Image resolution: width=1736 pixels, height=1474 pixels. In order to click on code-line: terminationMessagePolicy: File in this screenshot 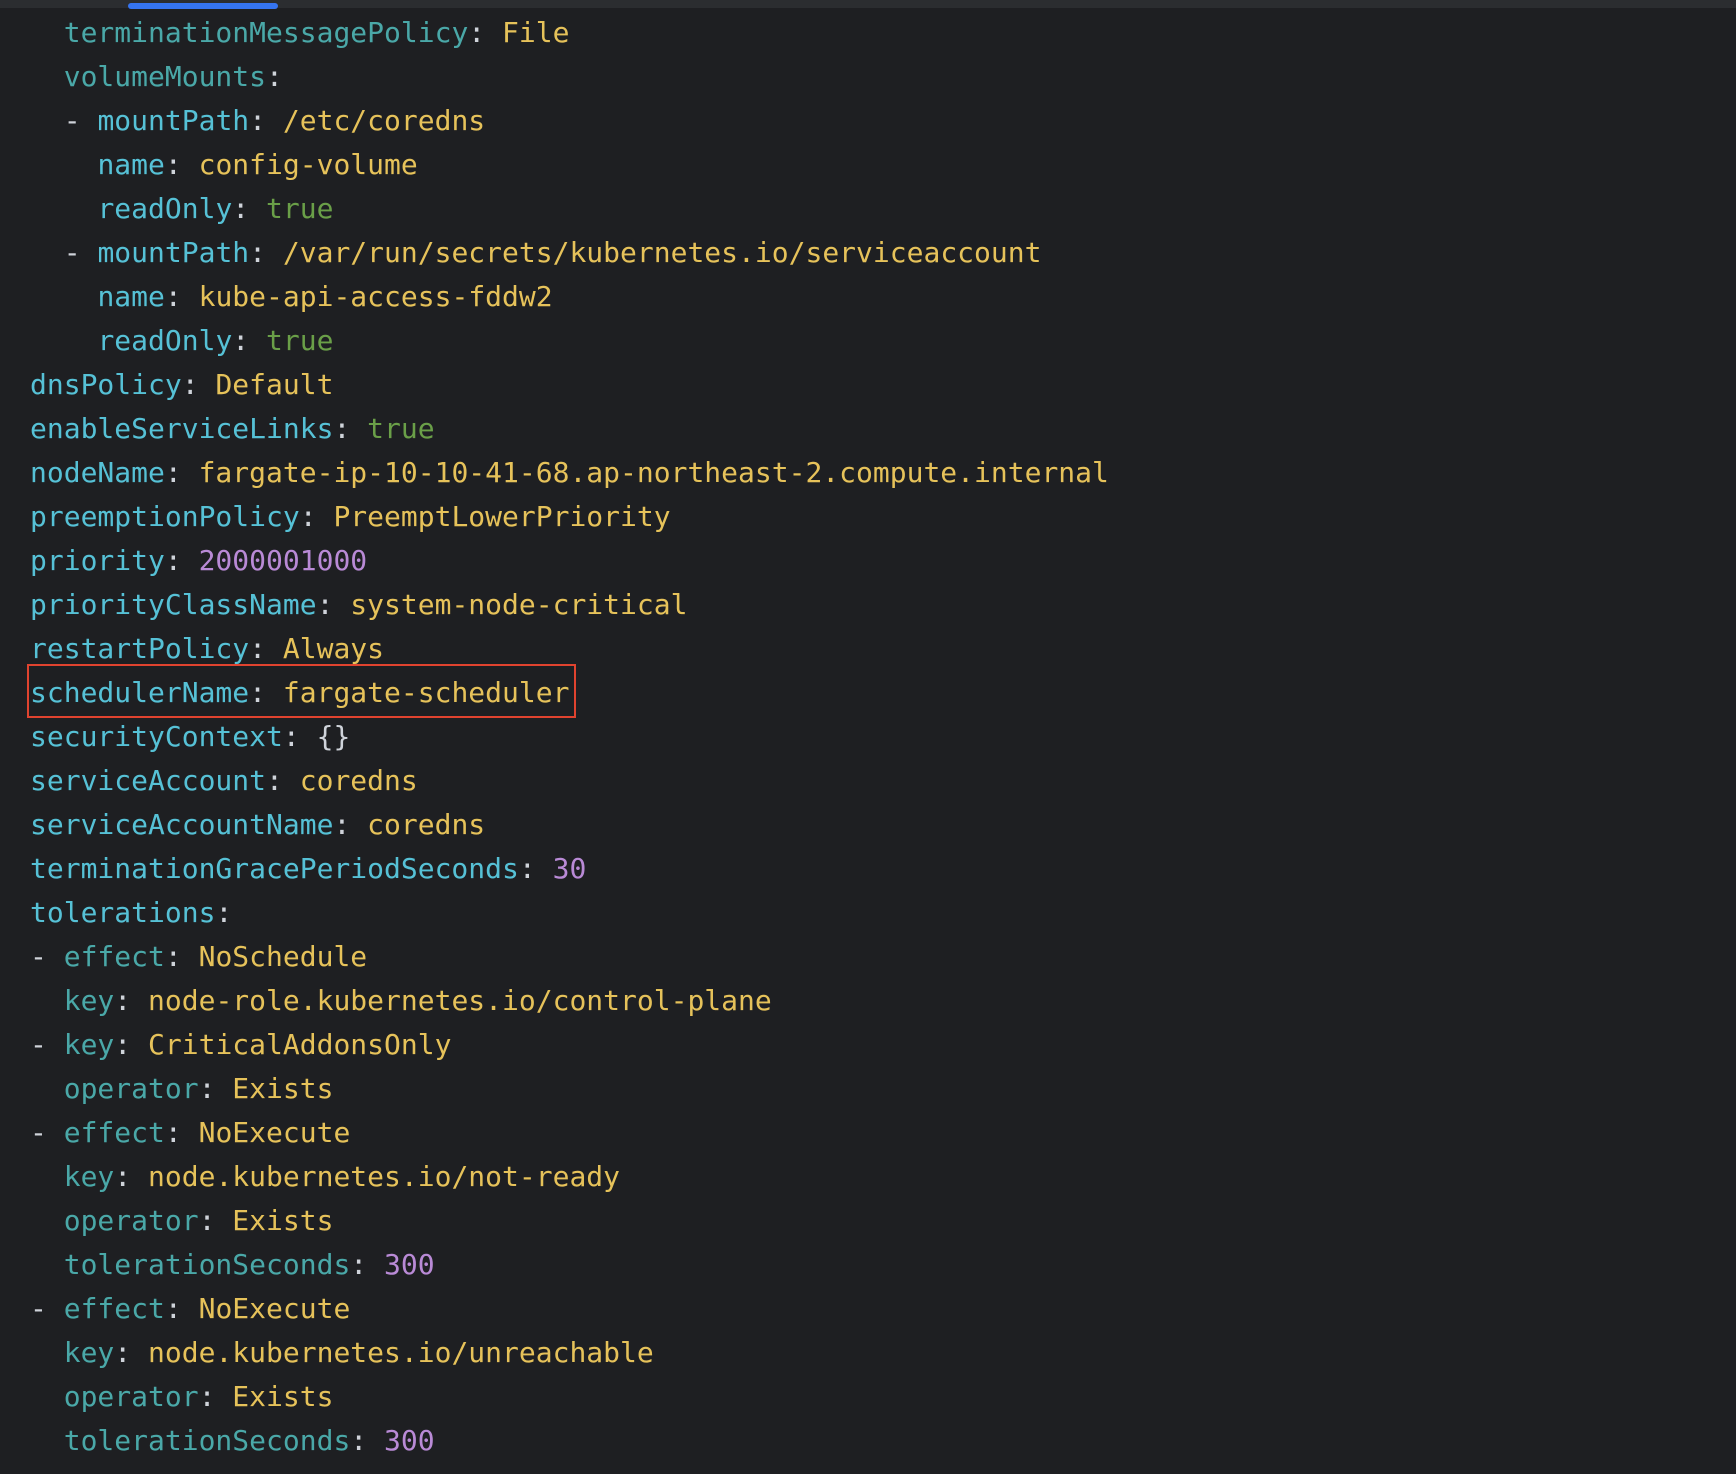, I will do `click(569, 33)`.